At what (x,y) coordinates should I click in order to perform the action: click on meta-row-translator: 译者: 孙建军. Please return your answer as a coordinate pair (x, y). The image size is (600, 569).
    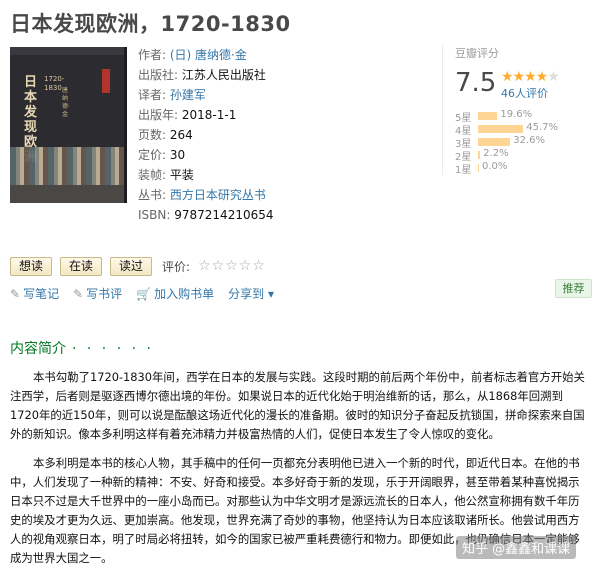
    Looking at the image, I should click on (206, 95).